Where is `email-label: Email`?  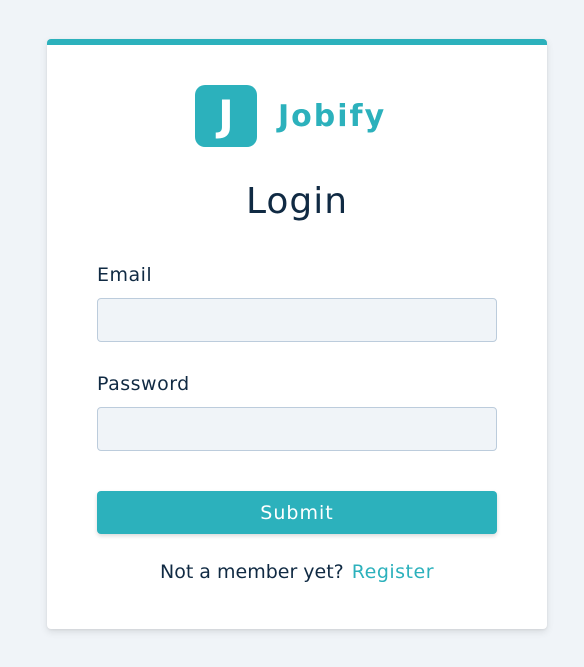
email-label: Email is located at coordinates (125, 275).